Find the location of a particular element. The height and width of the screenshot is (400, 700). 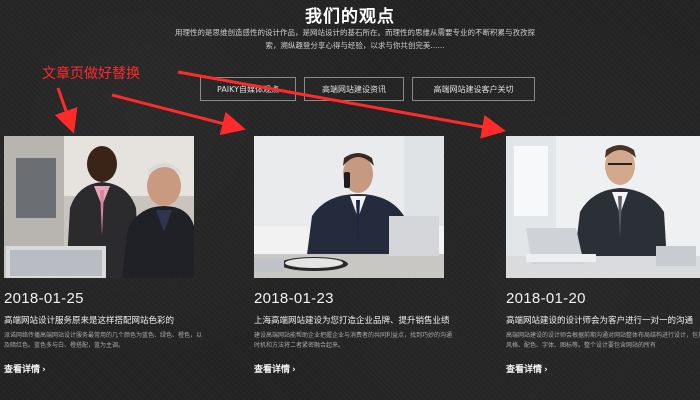

article-date: 2018-01-23 is located at coordinates (294, 298).